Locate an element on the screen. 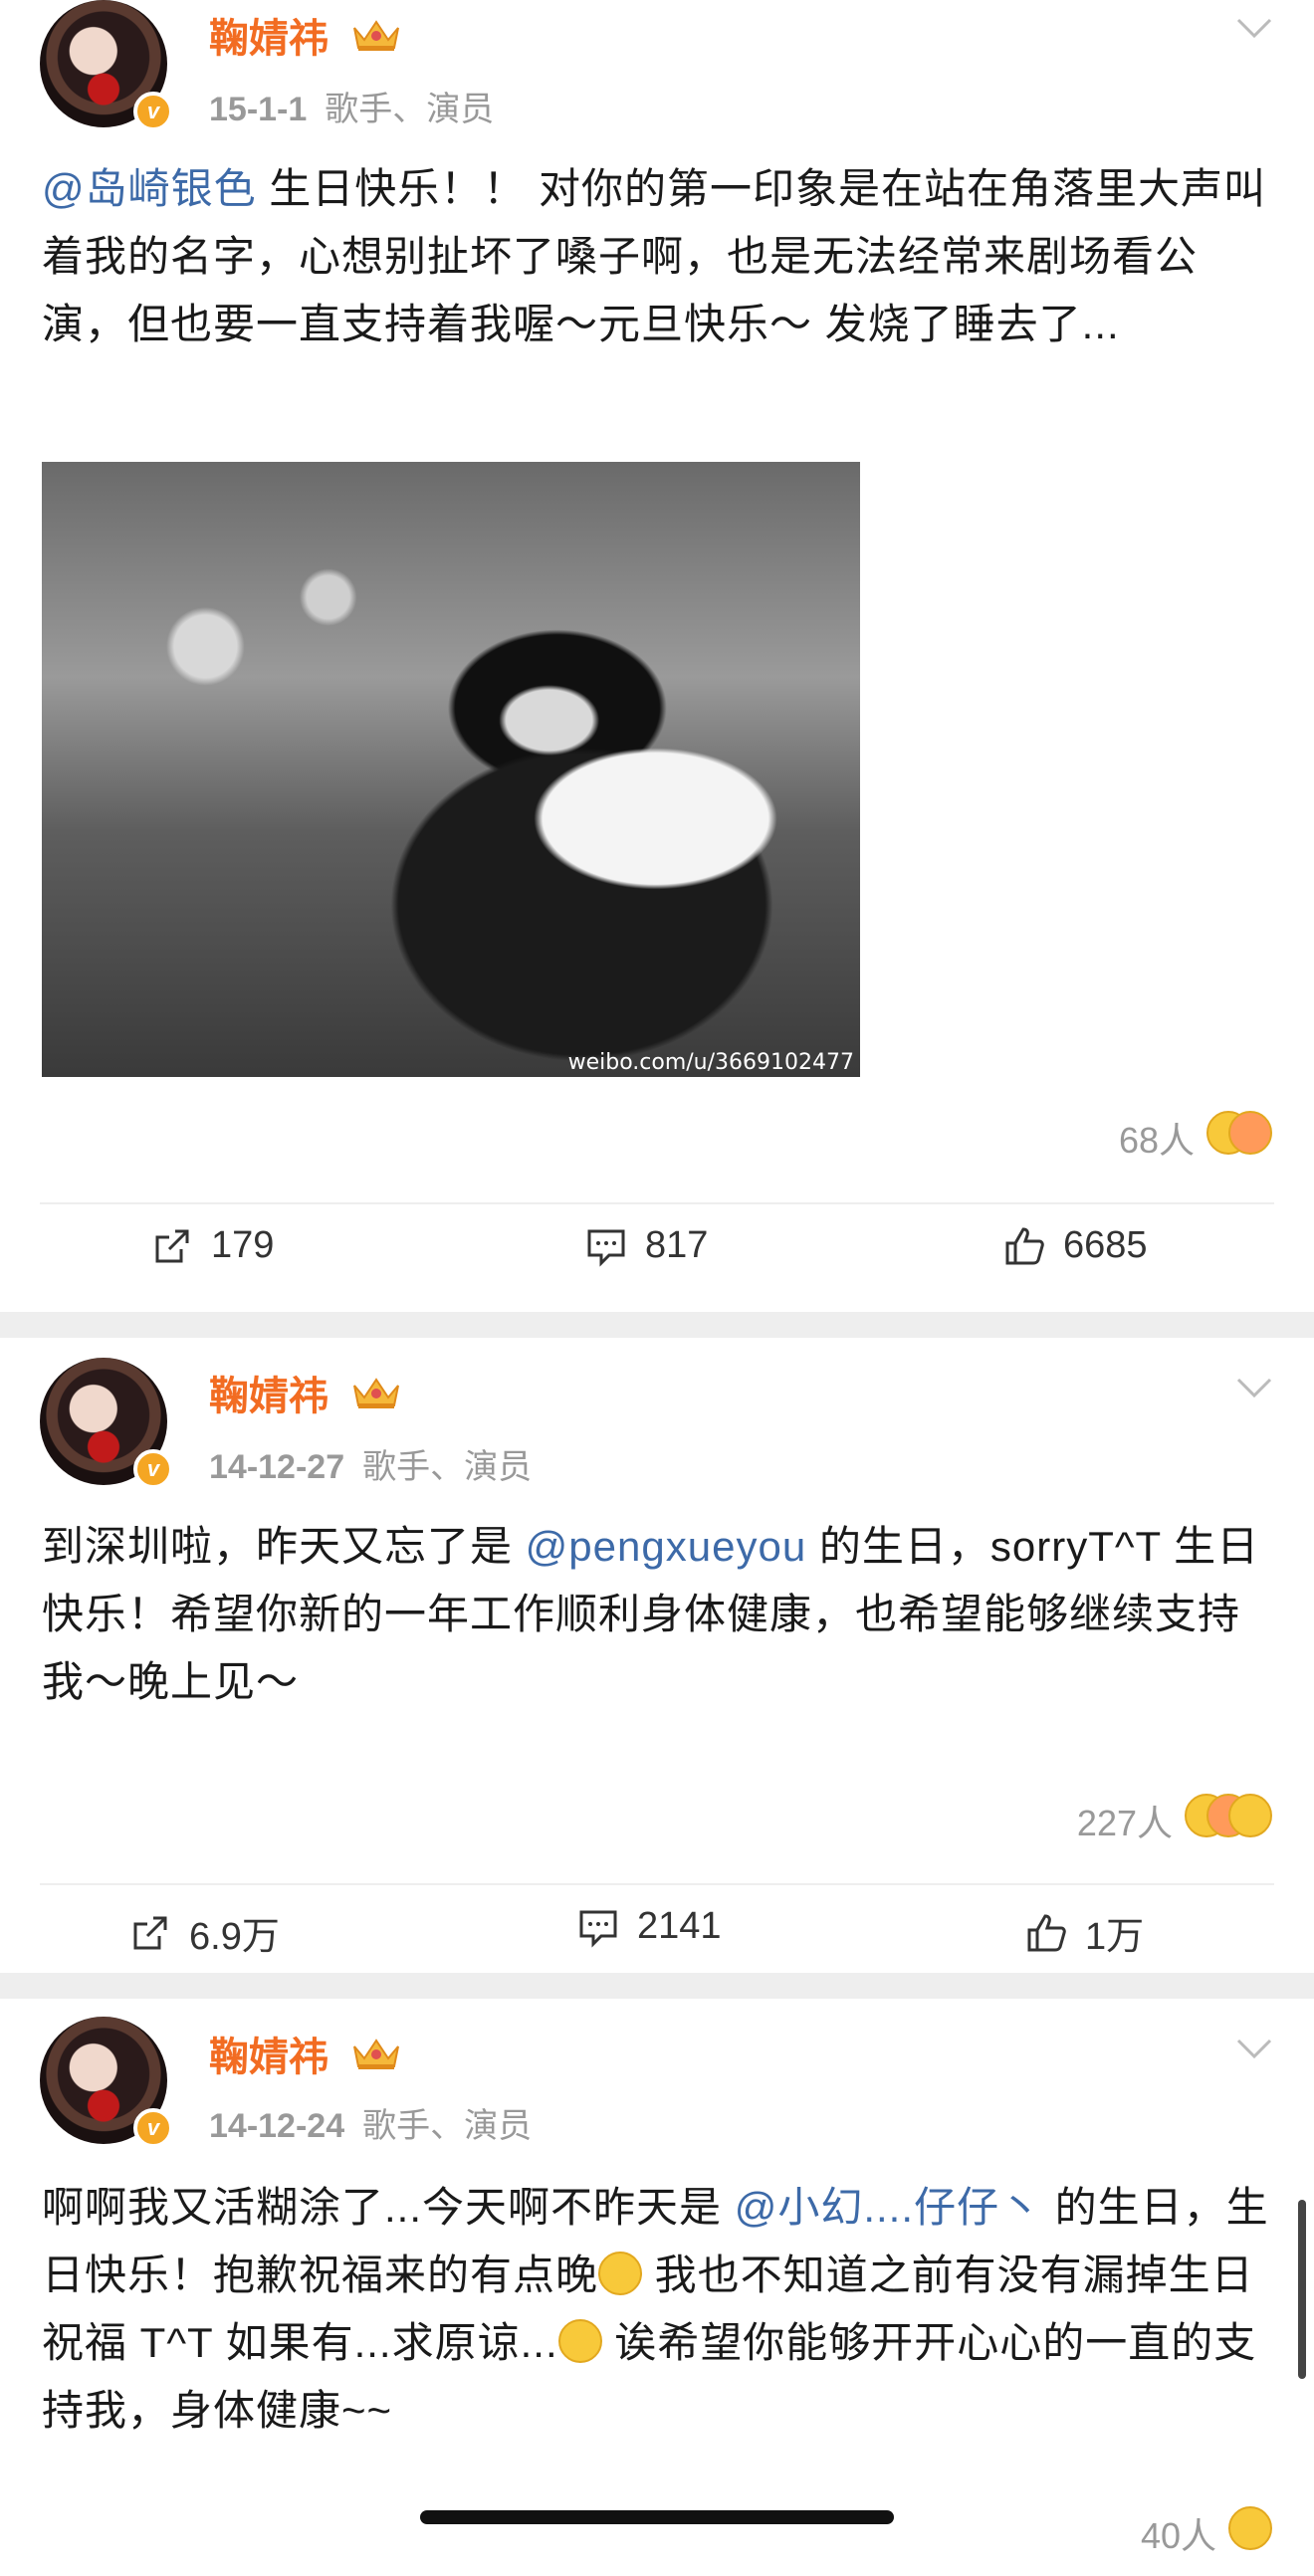 The image size is (1314, 2576). home-indicator is located at coordinates (657, 2517).